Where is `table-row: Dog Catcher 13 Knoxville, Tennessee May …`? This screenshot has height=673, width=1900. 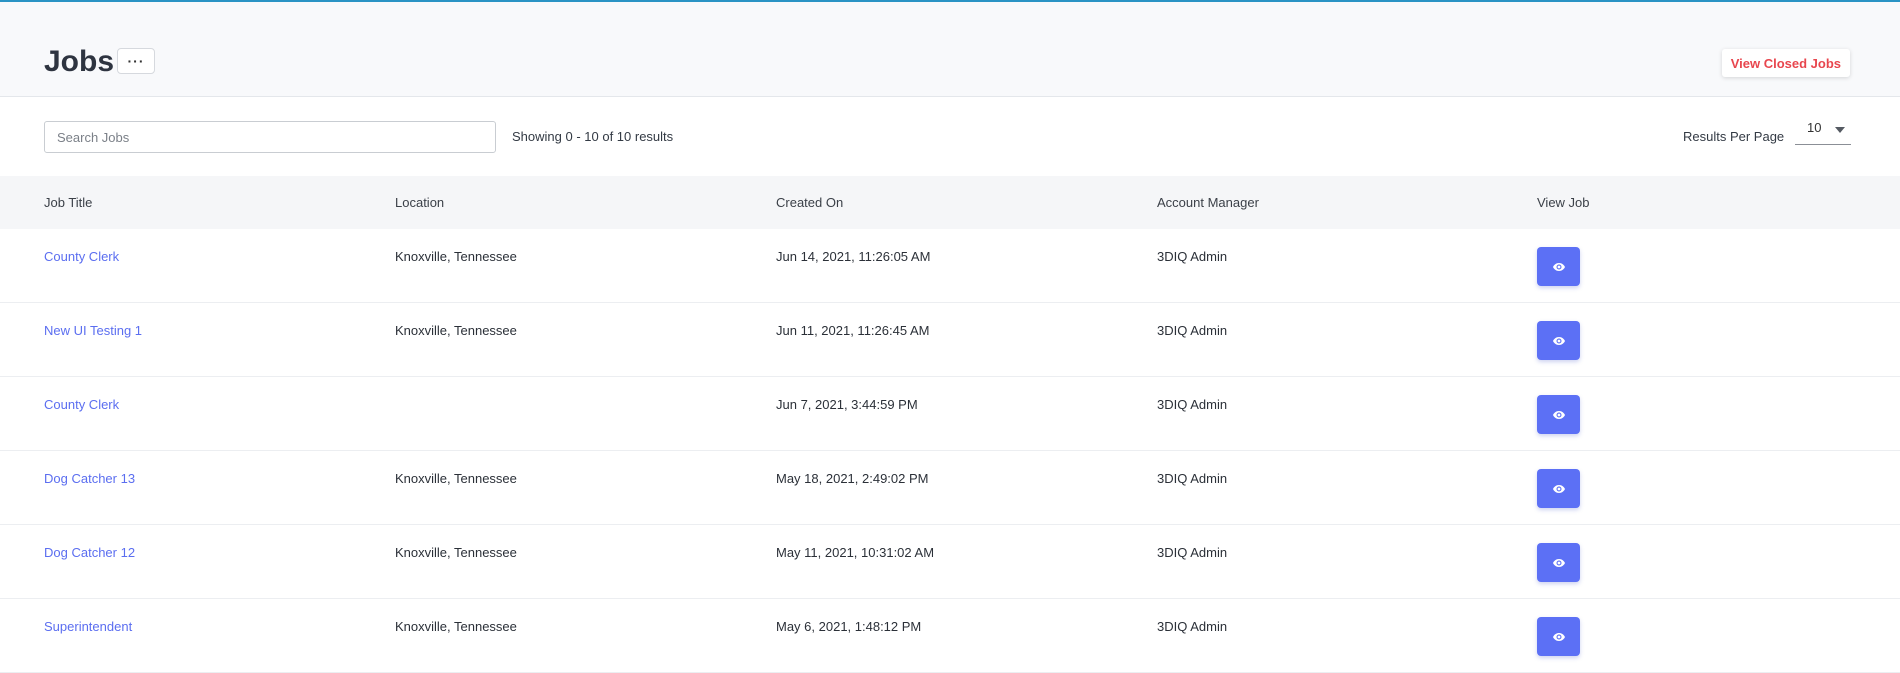 table-row: Dog Catcher 13 Knoxville, Tennessee May … is located at coordinates (950, 488).